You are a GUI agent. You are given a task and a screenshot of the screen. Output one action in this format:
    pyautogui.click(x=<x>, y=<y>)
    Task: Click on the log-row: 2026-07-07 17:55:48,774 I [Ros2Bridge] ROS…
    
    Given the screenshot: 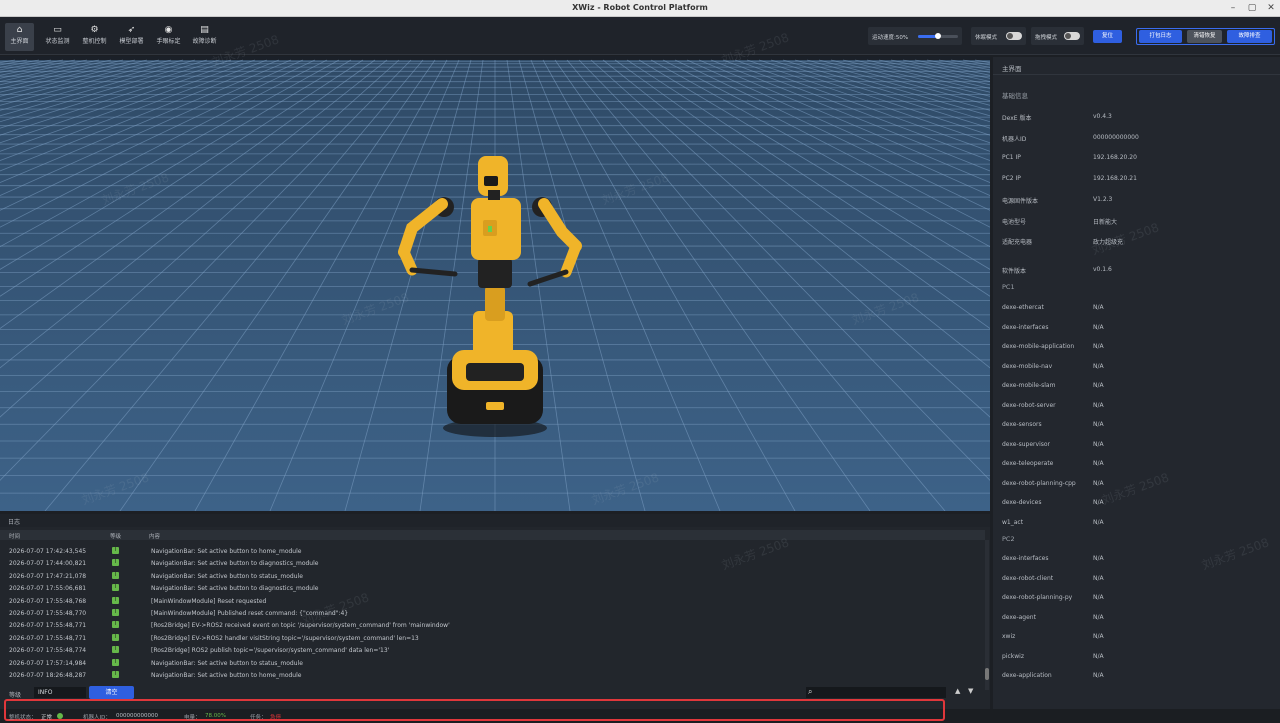 What is the action you would take?
    pyautogui.click(x=492, y=650)
    